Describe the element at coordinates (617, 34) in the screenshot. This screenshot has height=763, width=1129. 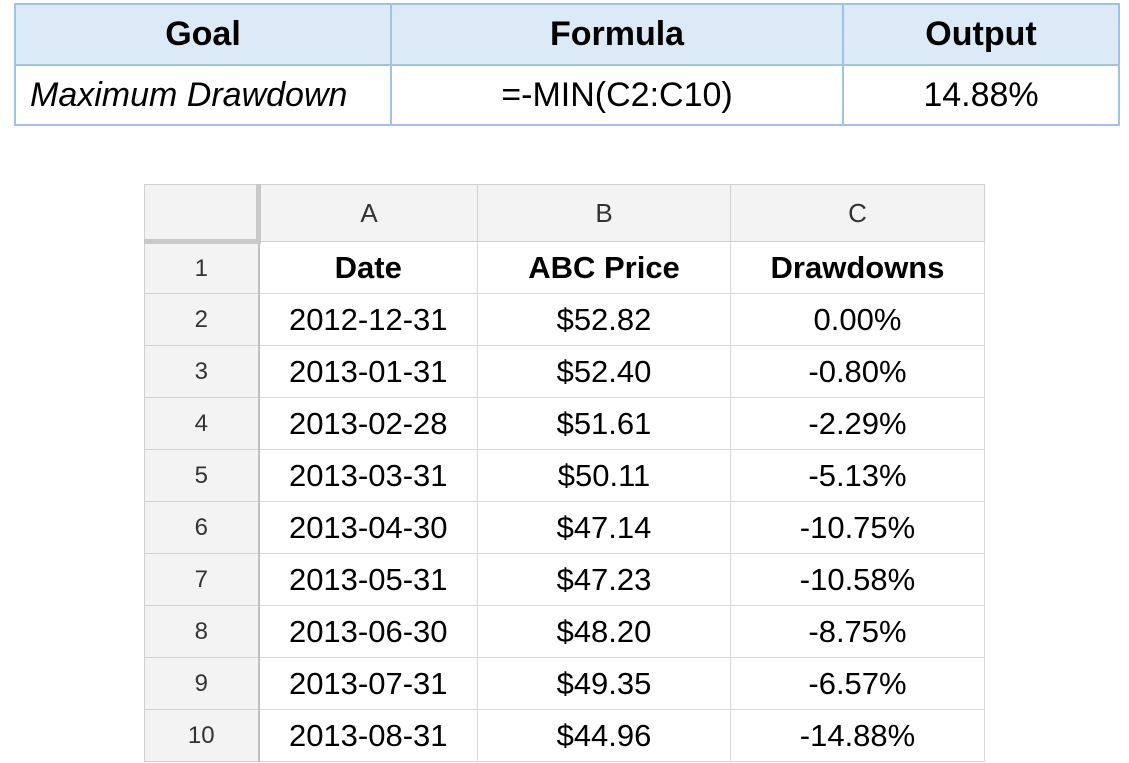
I see `formula-header: Formula` at that location.